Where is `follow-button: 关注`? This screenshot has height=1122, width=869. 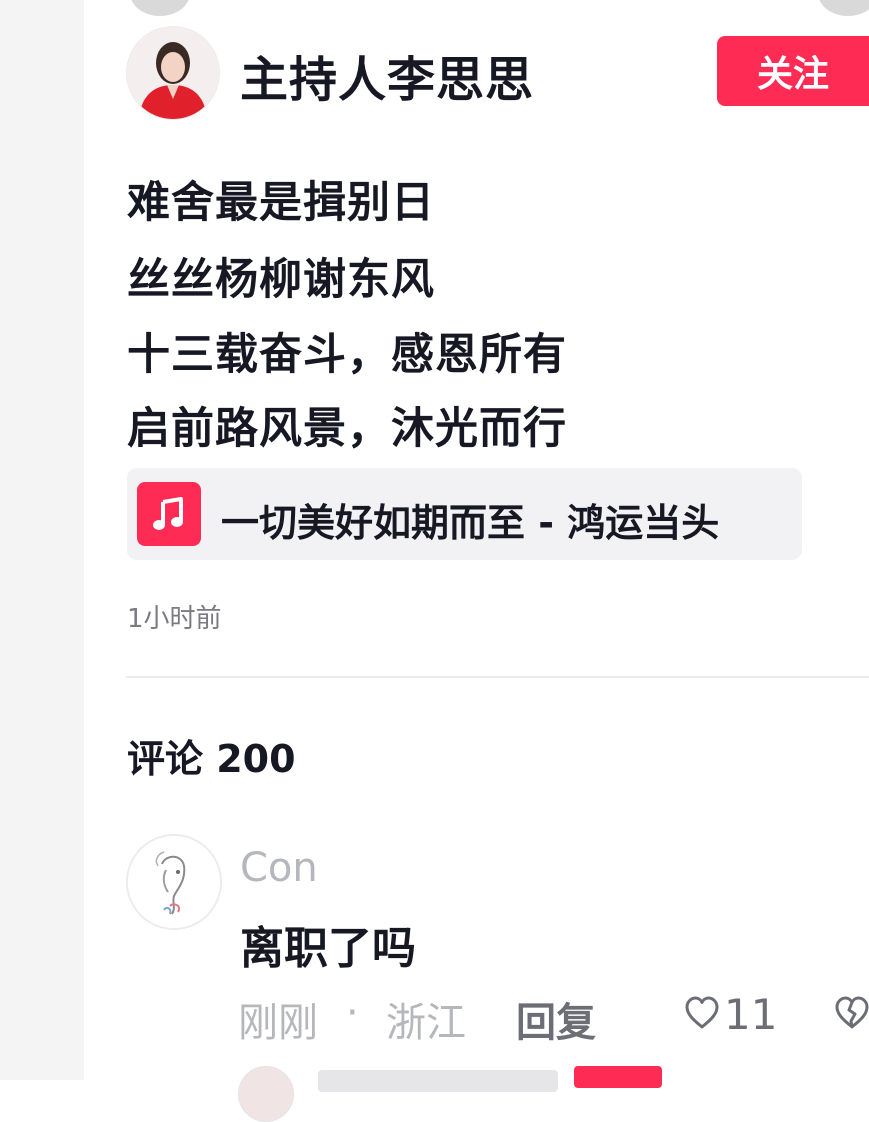
follow-button: 关注 is located at coordinates (793, 71).